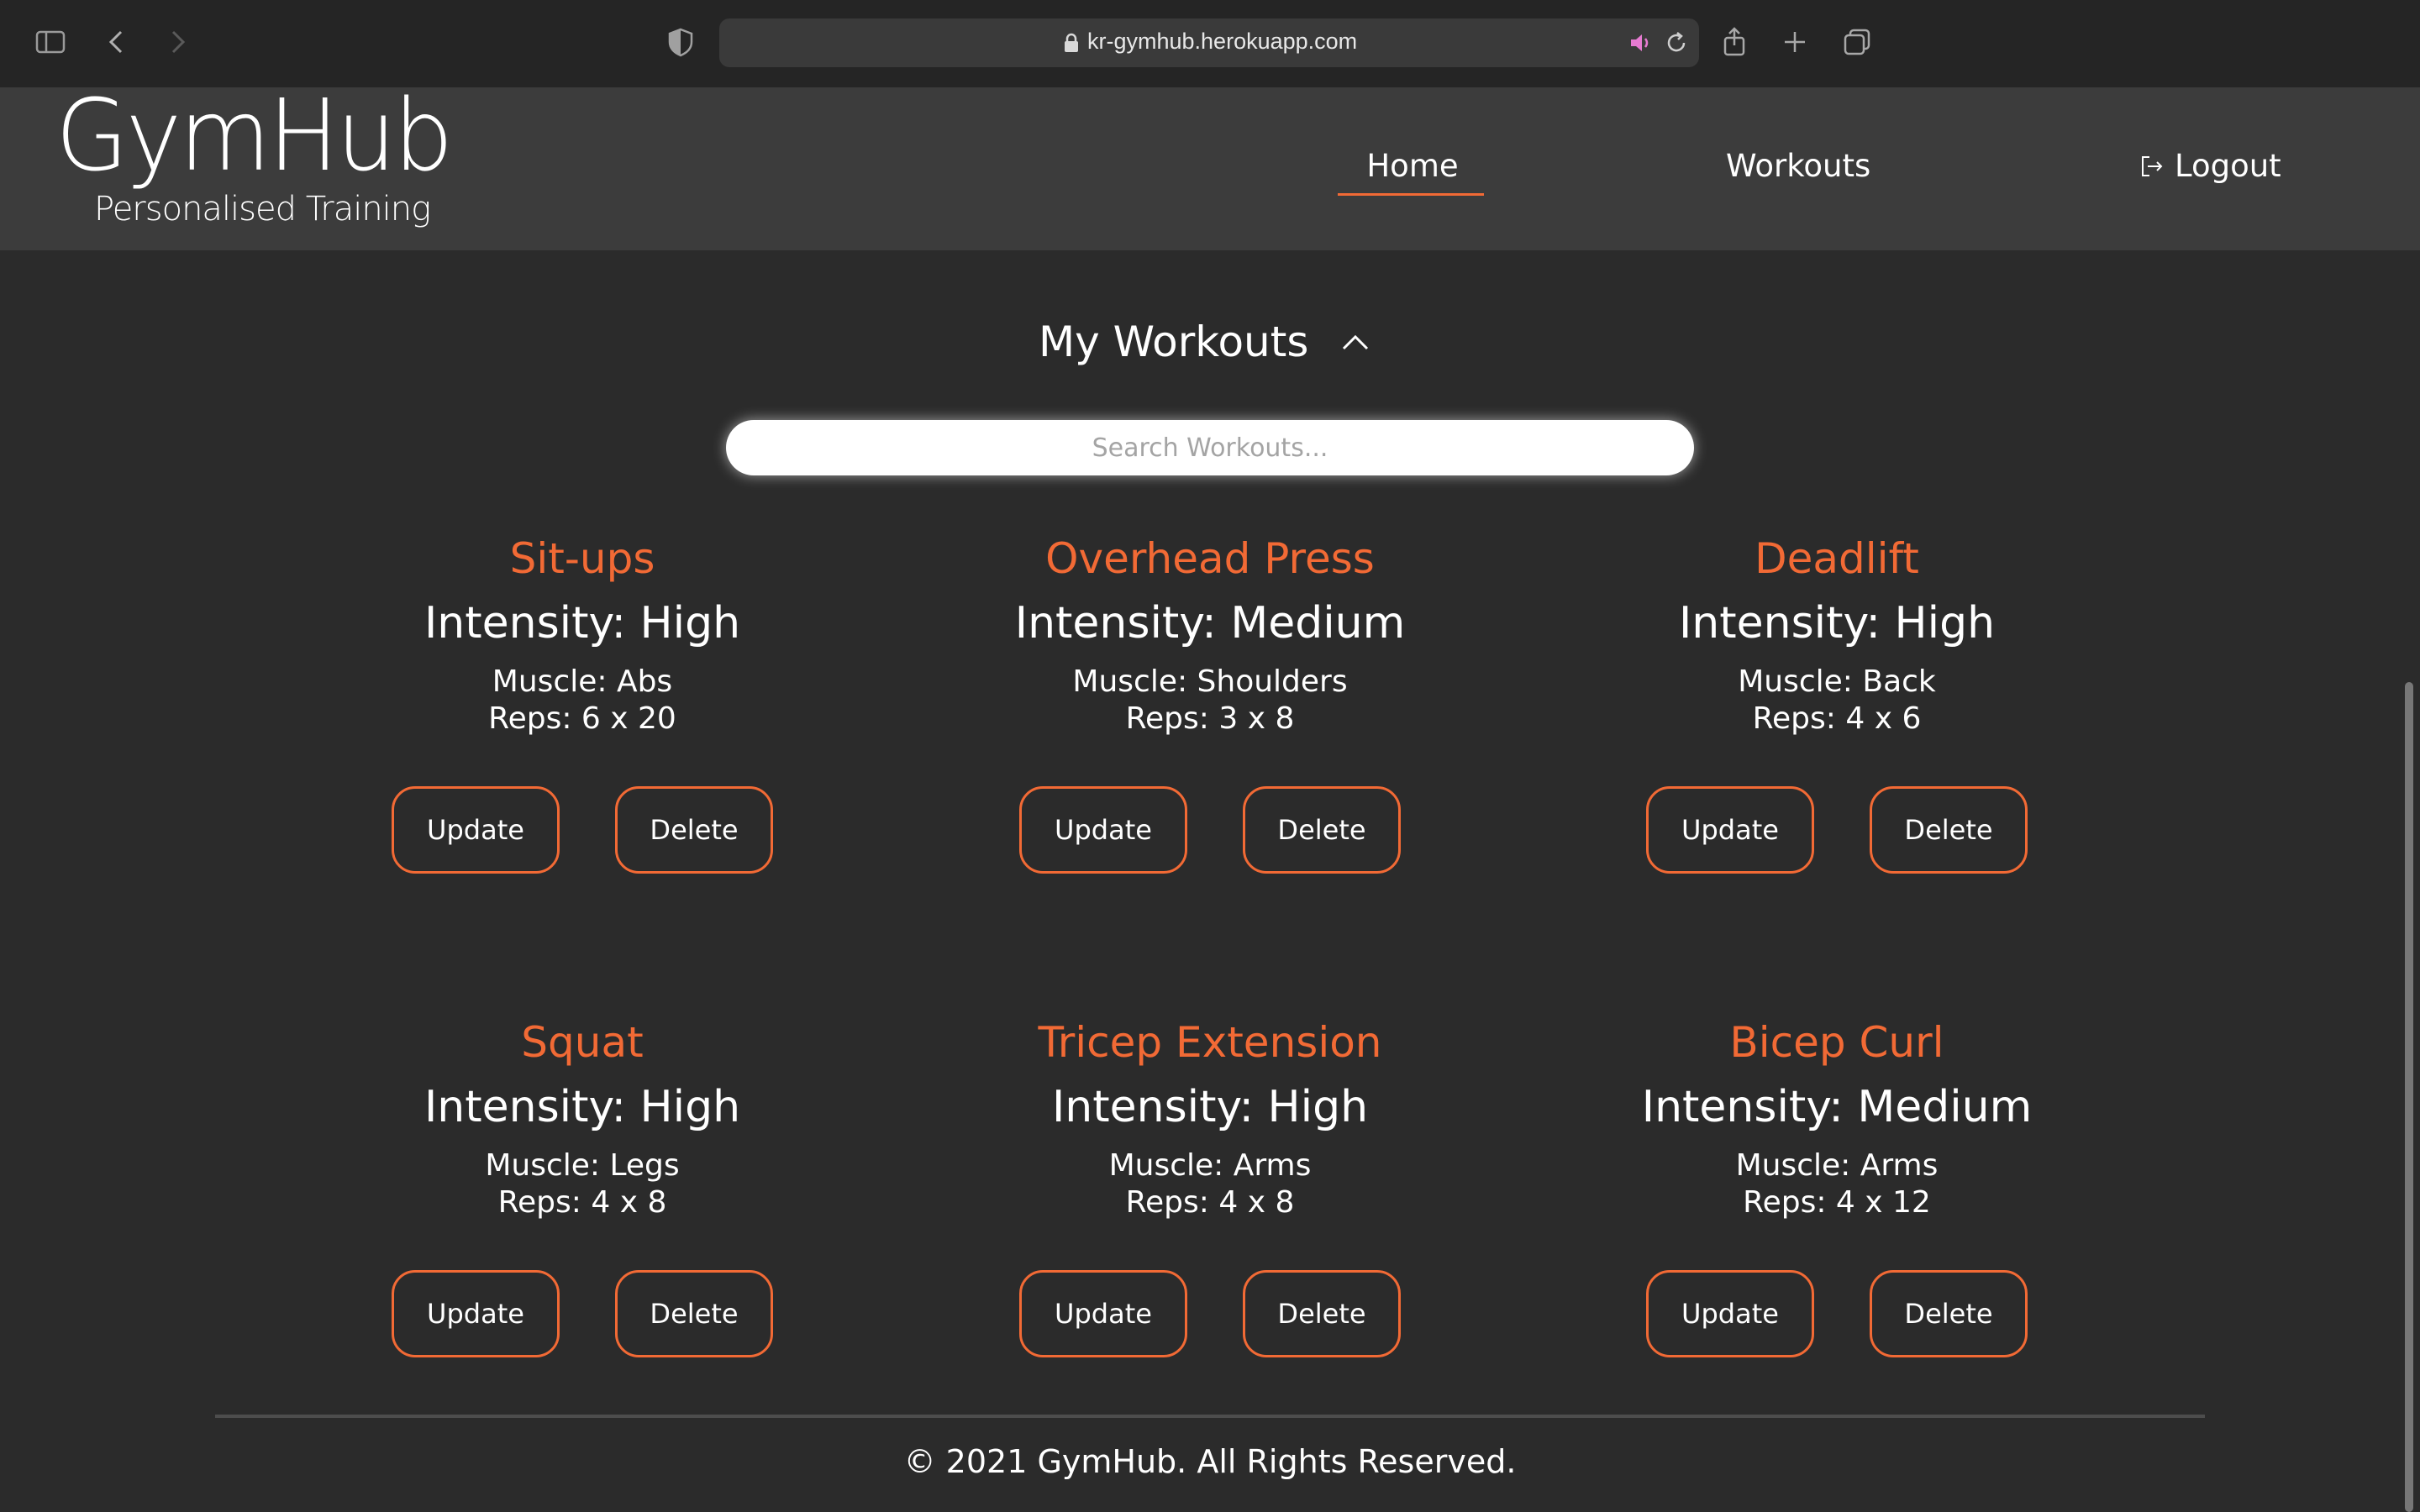 This screenshot has width=2420, height=1512. Describe the element at coordinates (1210, 1042) in the screenshot. I see `workout-name: Tricep Extension` at that location.